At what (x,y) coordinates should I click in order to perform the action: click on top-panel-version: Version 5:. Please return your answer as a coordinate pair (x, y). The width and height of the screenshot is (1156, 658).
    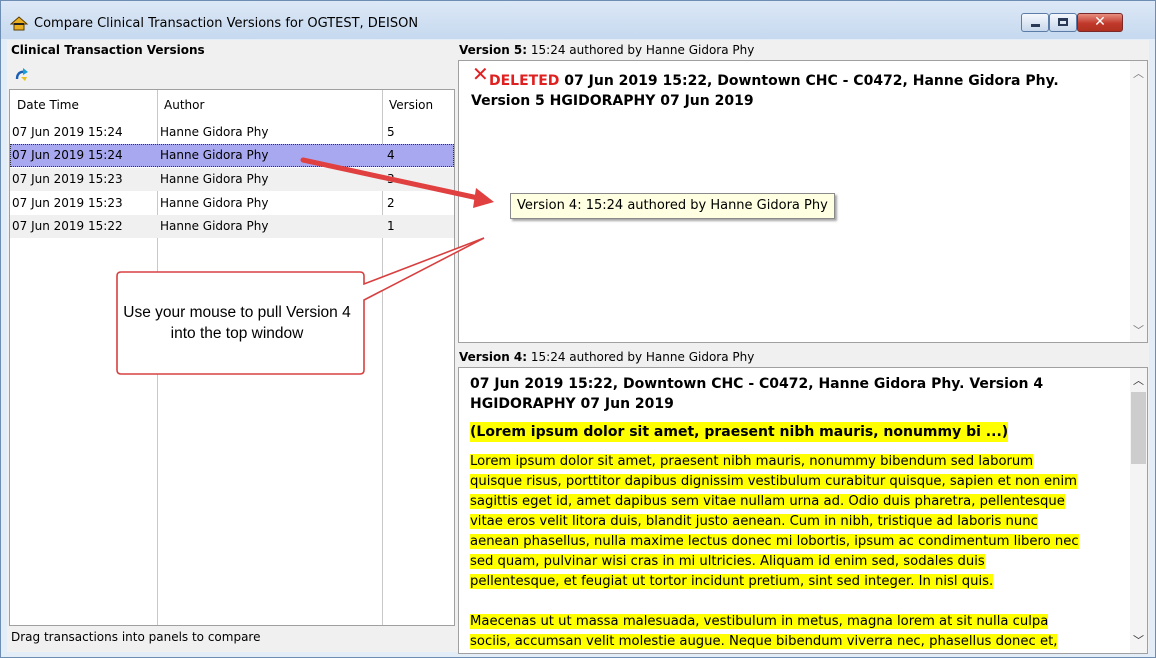
    Looking at the image, I should click on (493, 50).